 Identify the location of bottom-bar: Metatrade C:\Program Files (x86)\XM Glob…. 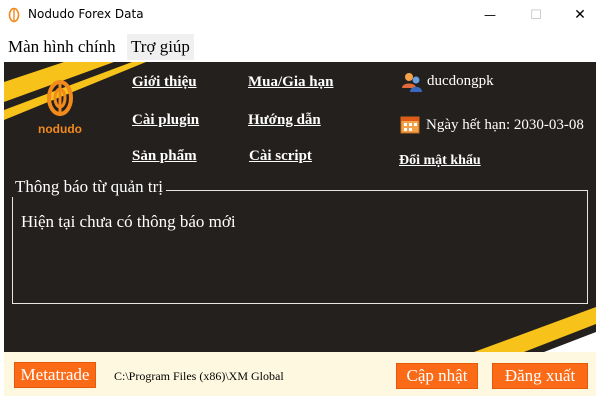
(300, 374).